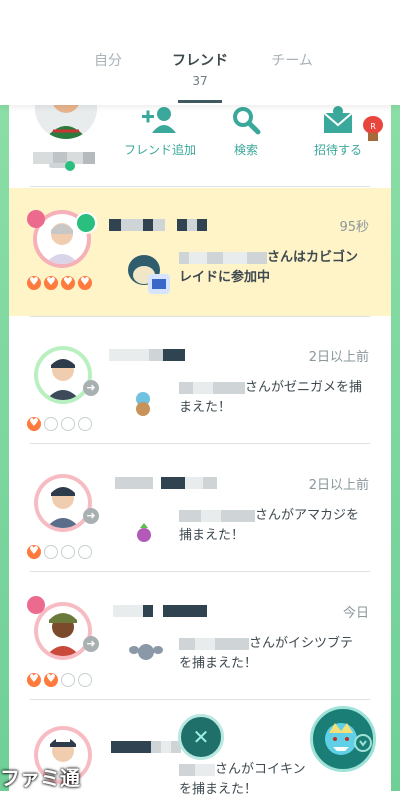 The width and height of the screenshot is (400, 800). What do you see at coordinates (395, 395) in the screenshot?
I see `right-frame` at bounding box center [395, 395].